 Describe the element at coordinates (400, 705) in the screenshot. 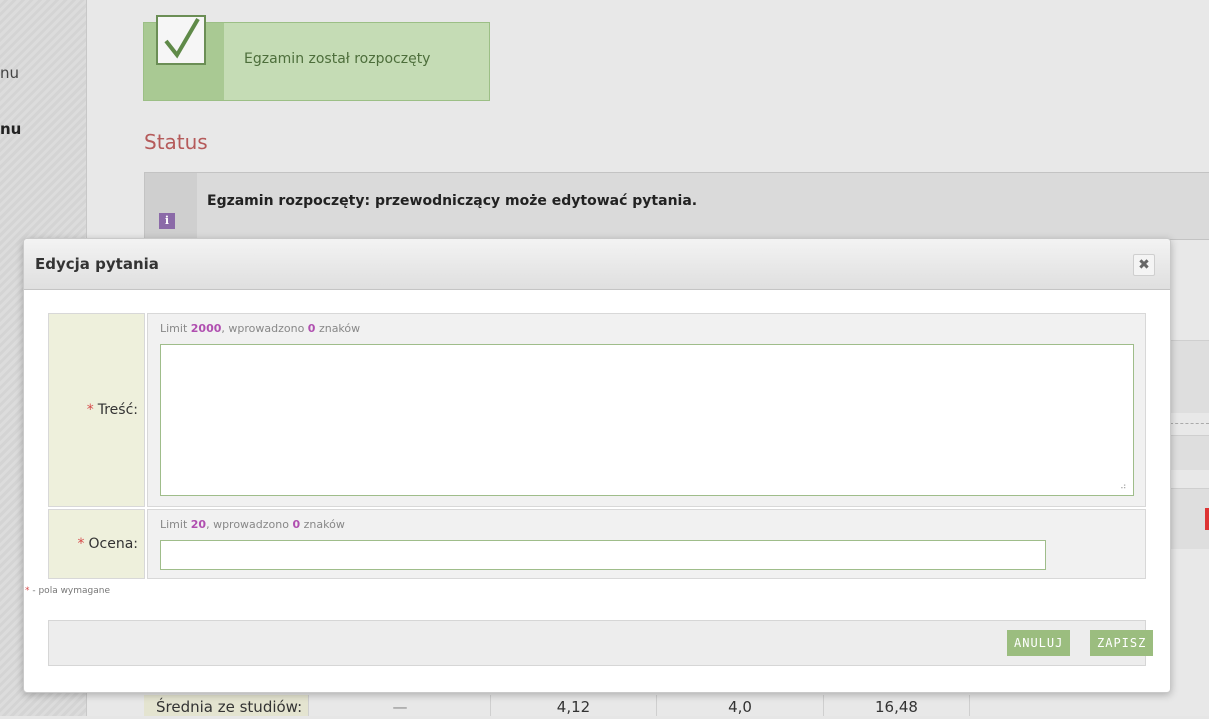

I see `averages-value: —` at that location.